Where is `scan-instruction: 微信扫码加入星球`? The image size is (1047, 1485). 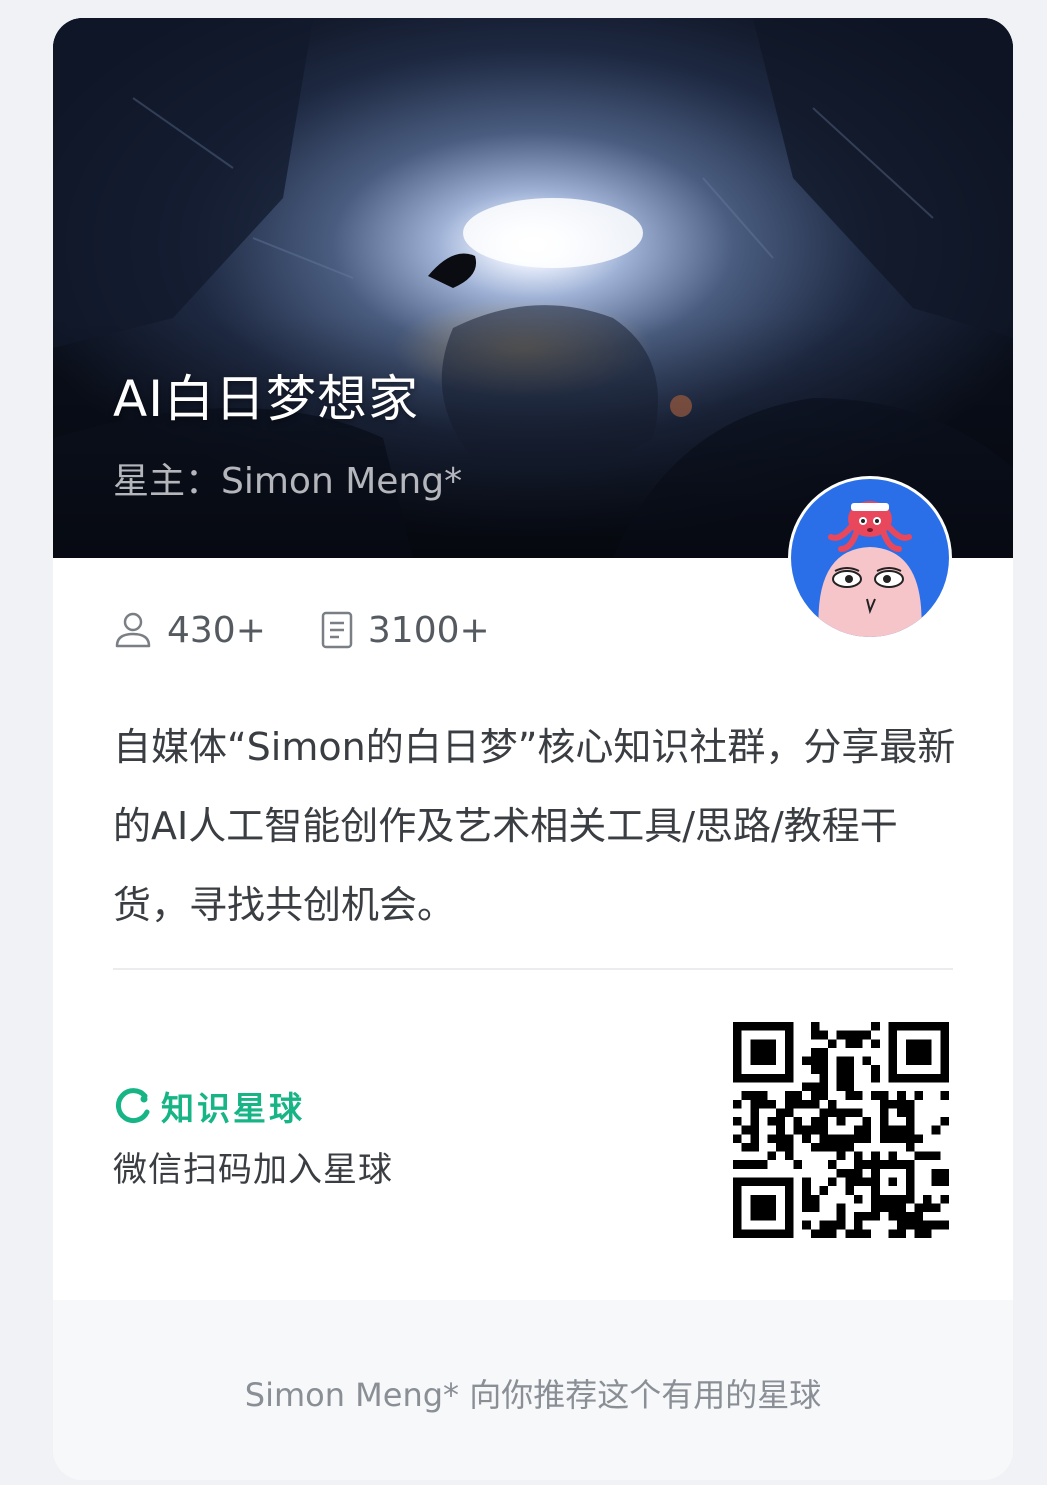 scan-instruction: 微信扫码加入星球 is located at coordinates (253, 1170).